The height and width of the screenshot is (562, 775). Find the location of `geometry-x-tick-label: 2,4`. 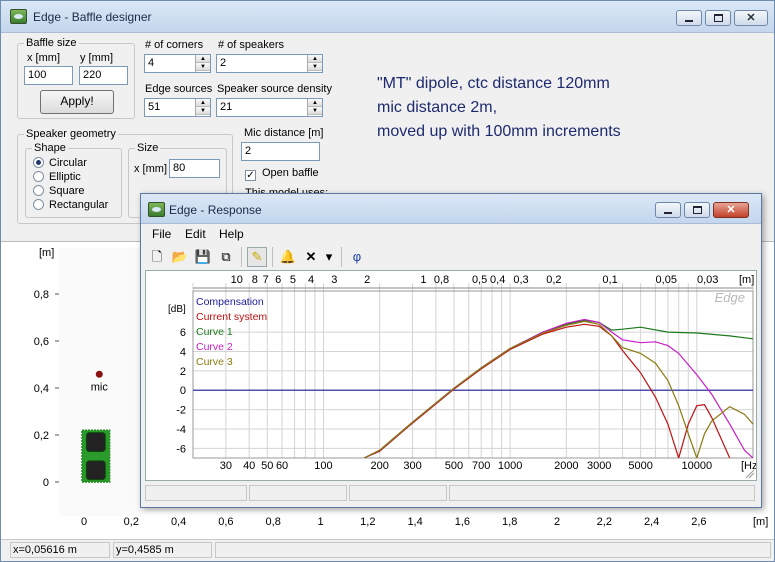

geometry-x-tick-label: 2,4 is located at coordinates (651, 522).